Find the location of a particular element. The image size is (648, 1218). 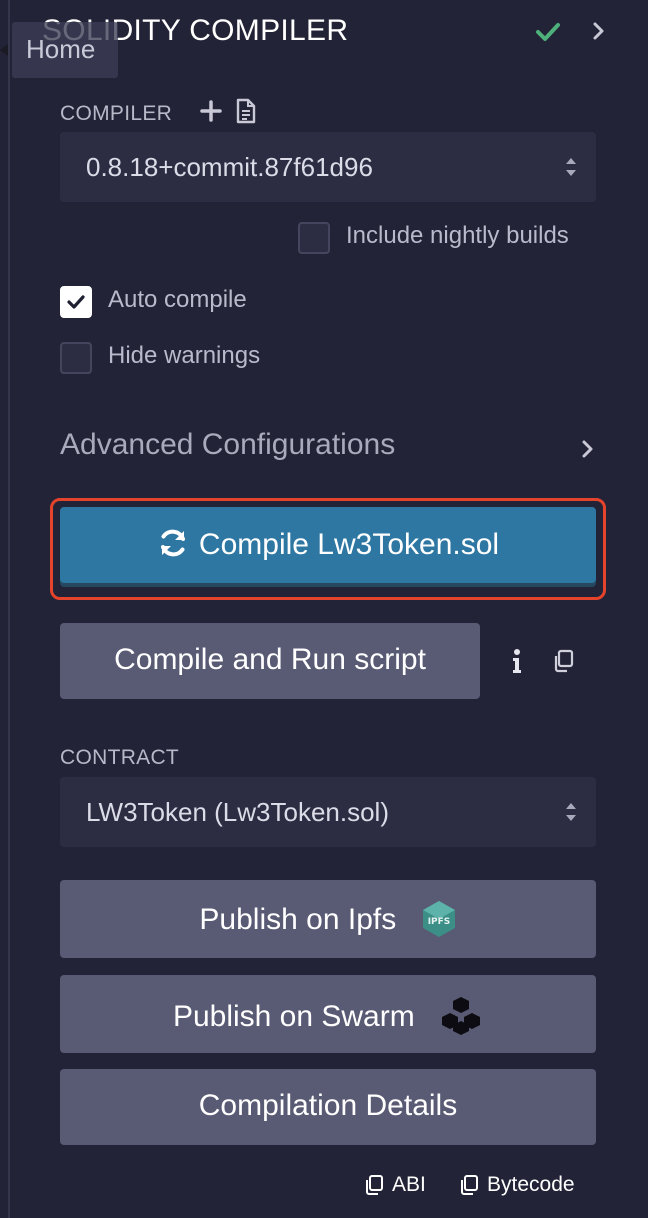

auto-compile-checkbox is located at coordinates (76, 302).